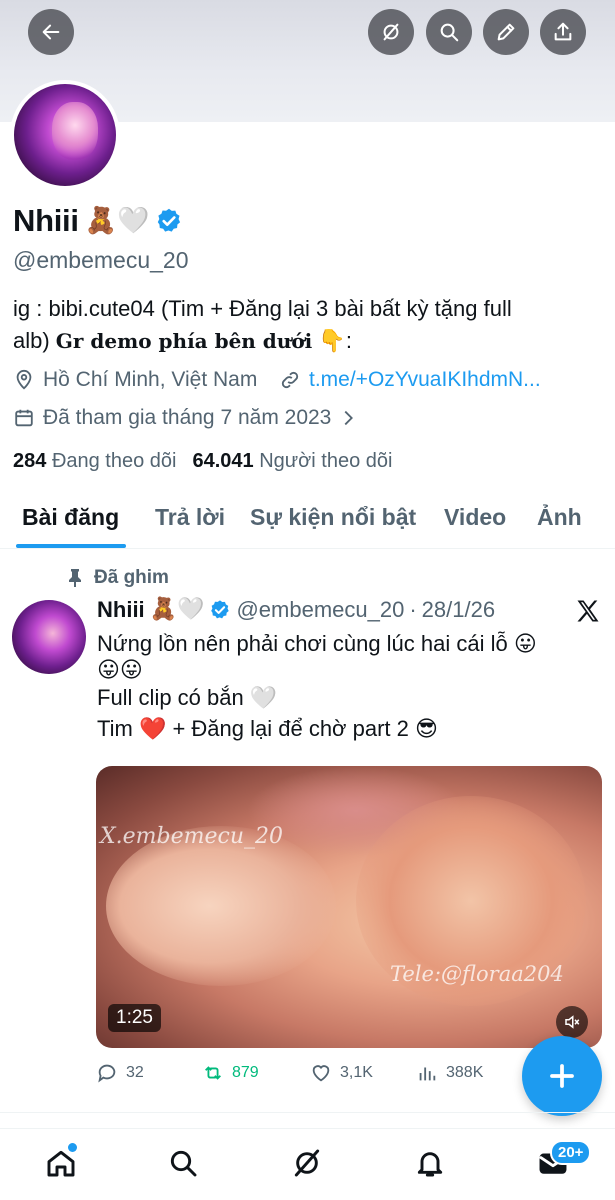 The height and width of the screenshot is (1200, 615). What do you see at coordinates (321, 1073) in the screenshot?
I see `heart-icon` at bounding box center [321, 1073].